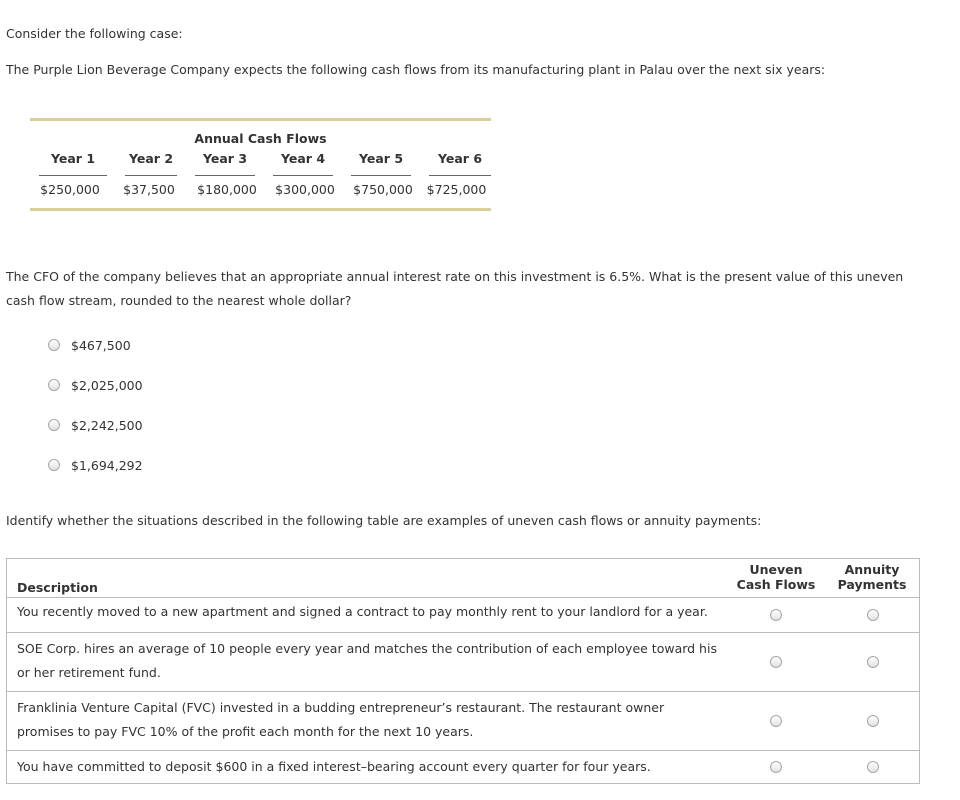 This screenshot has width=960, height=800. I want to click on answer-option: $1,694,292, so click(95, 465).